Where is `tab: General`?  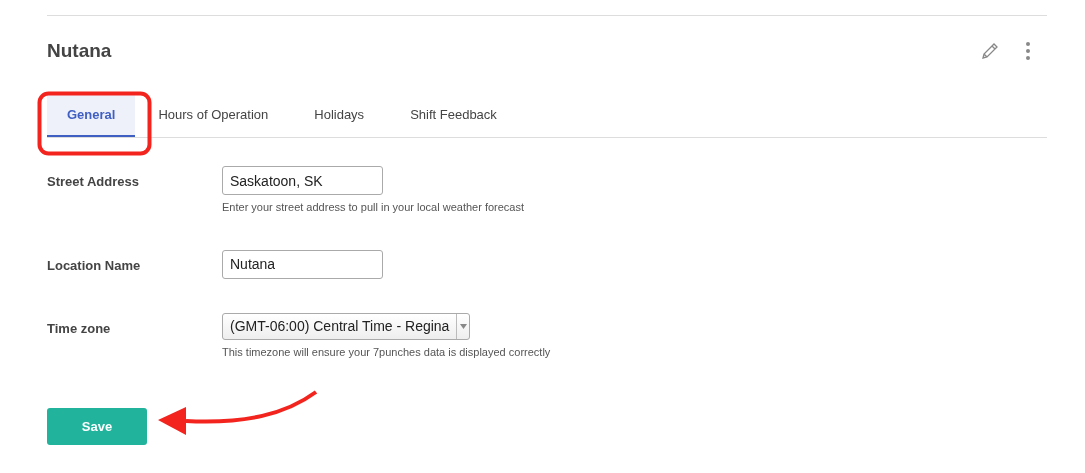 tab: General is located at coordinates (91, 115).